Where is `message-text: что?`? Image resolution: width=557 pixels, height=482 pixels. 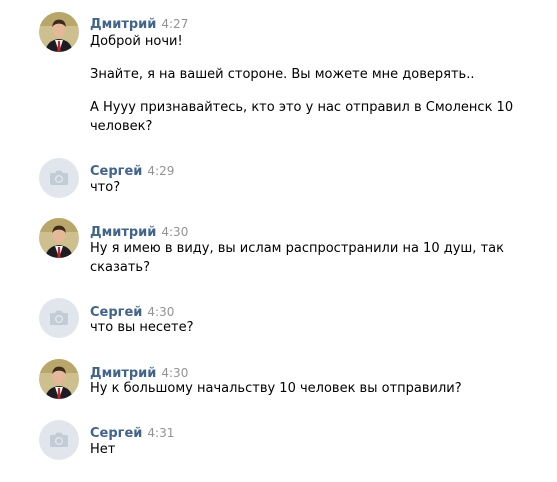
message-text: что? is located at coordinates (105, 187).